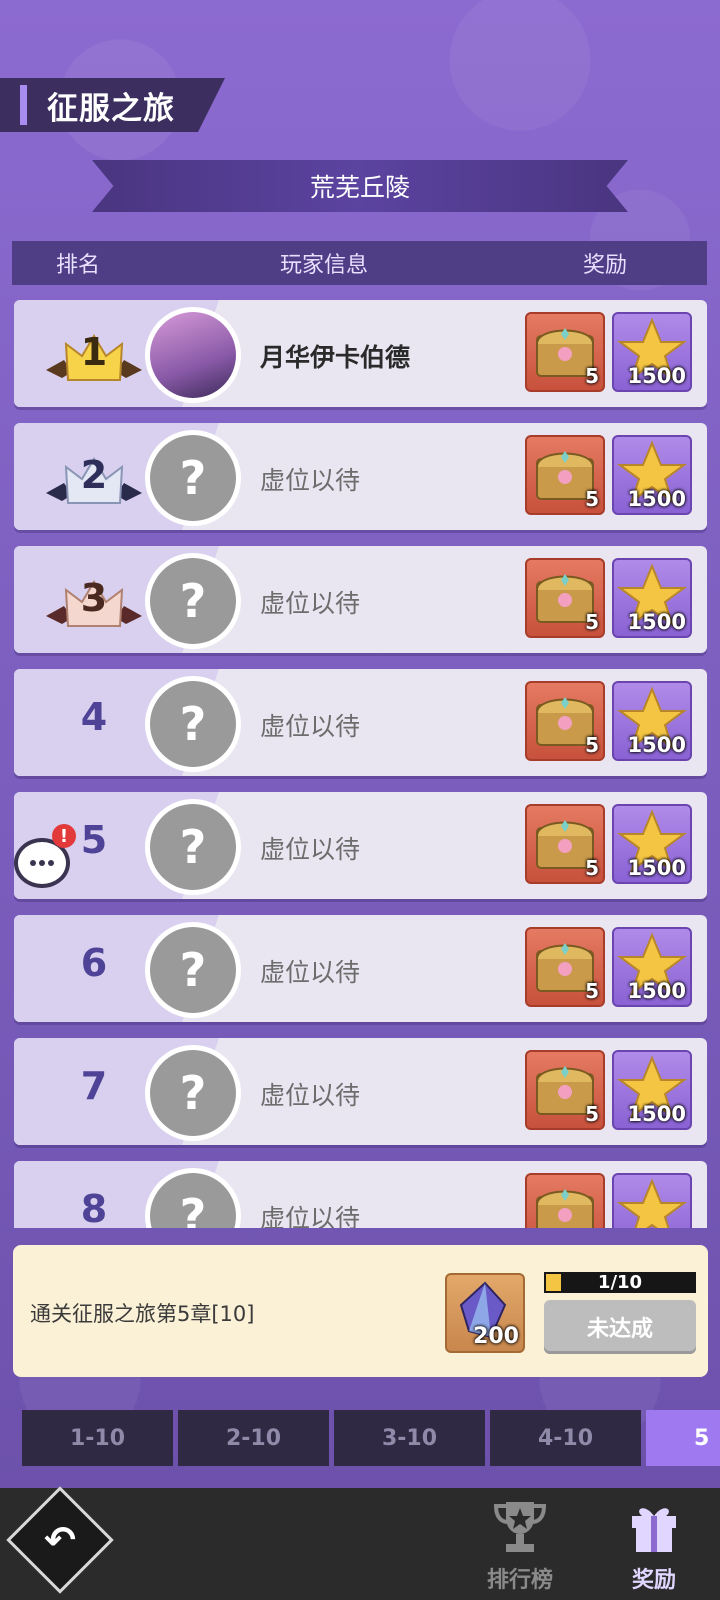  I want to click on avatar-image, so click(193, 355).